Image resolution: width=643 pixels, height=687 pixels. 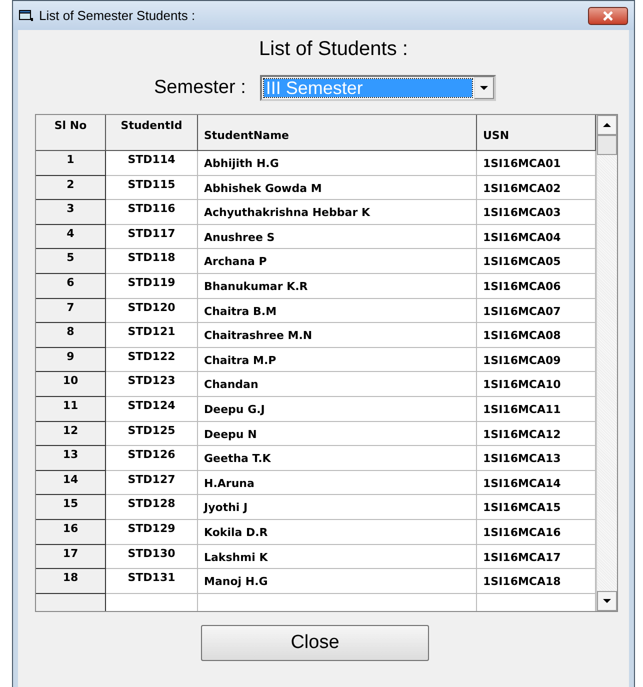 I want to click on table-cell: Deepu G.J, so click(x=337, y=409).